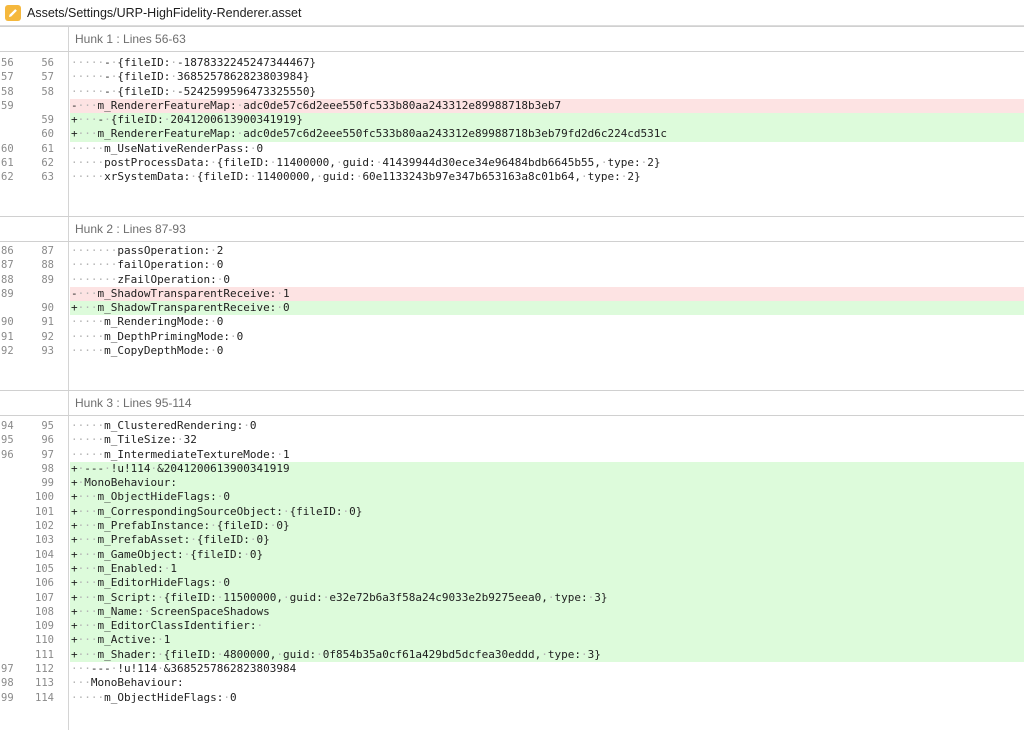  I want to click on new-line-number: 62, so click(47, 163).